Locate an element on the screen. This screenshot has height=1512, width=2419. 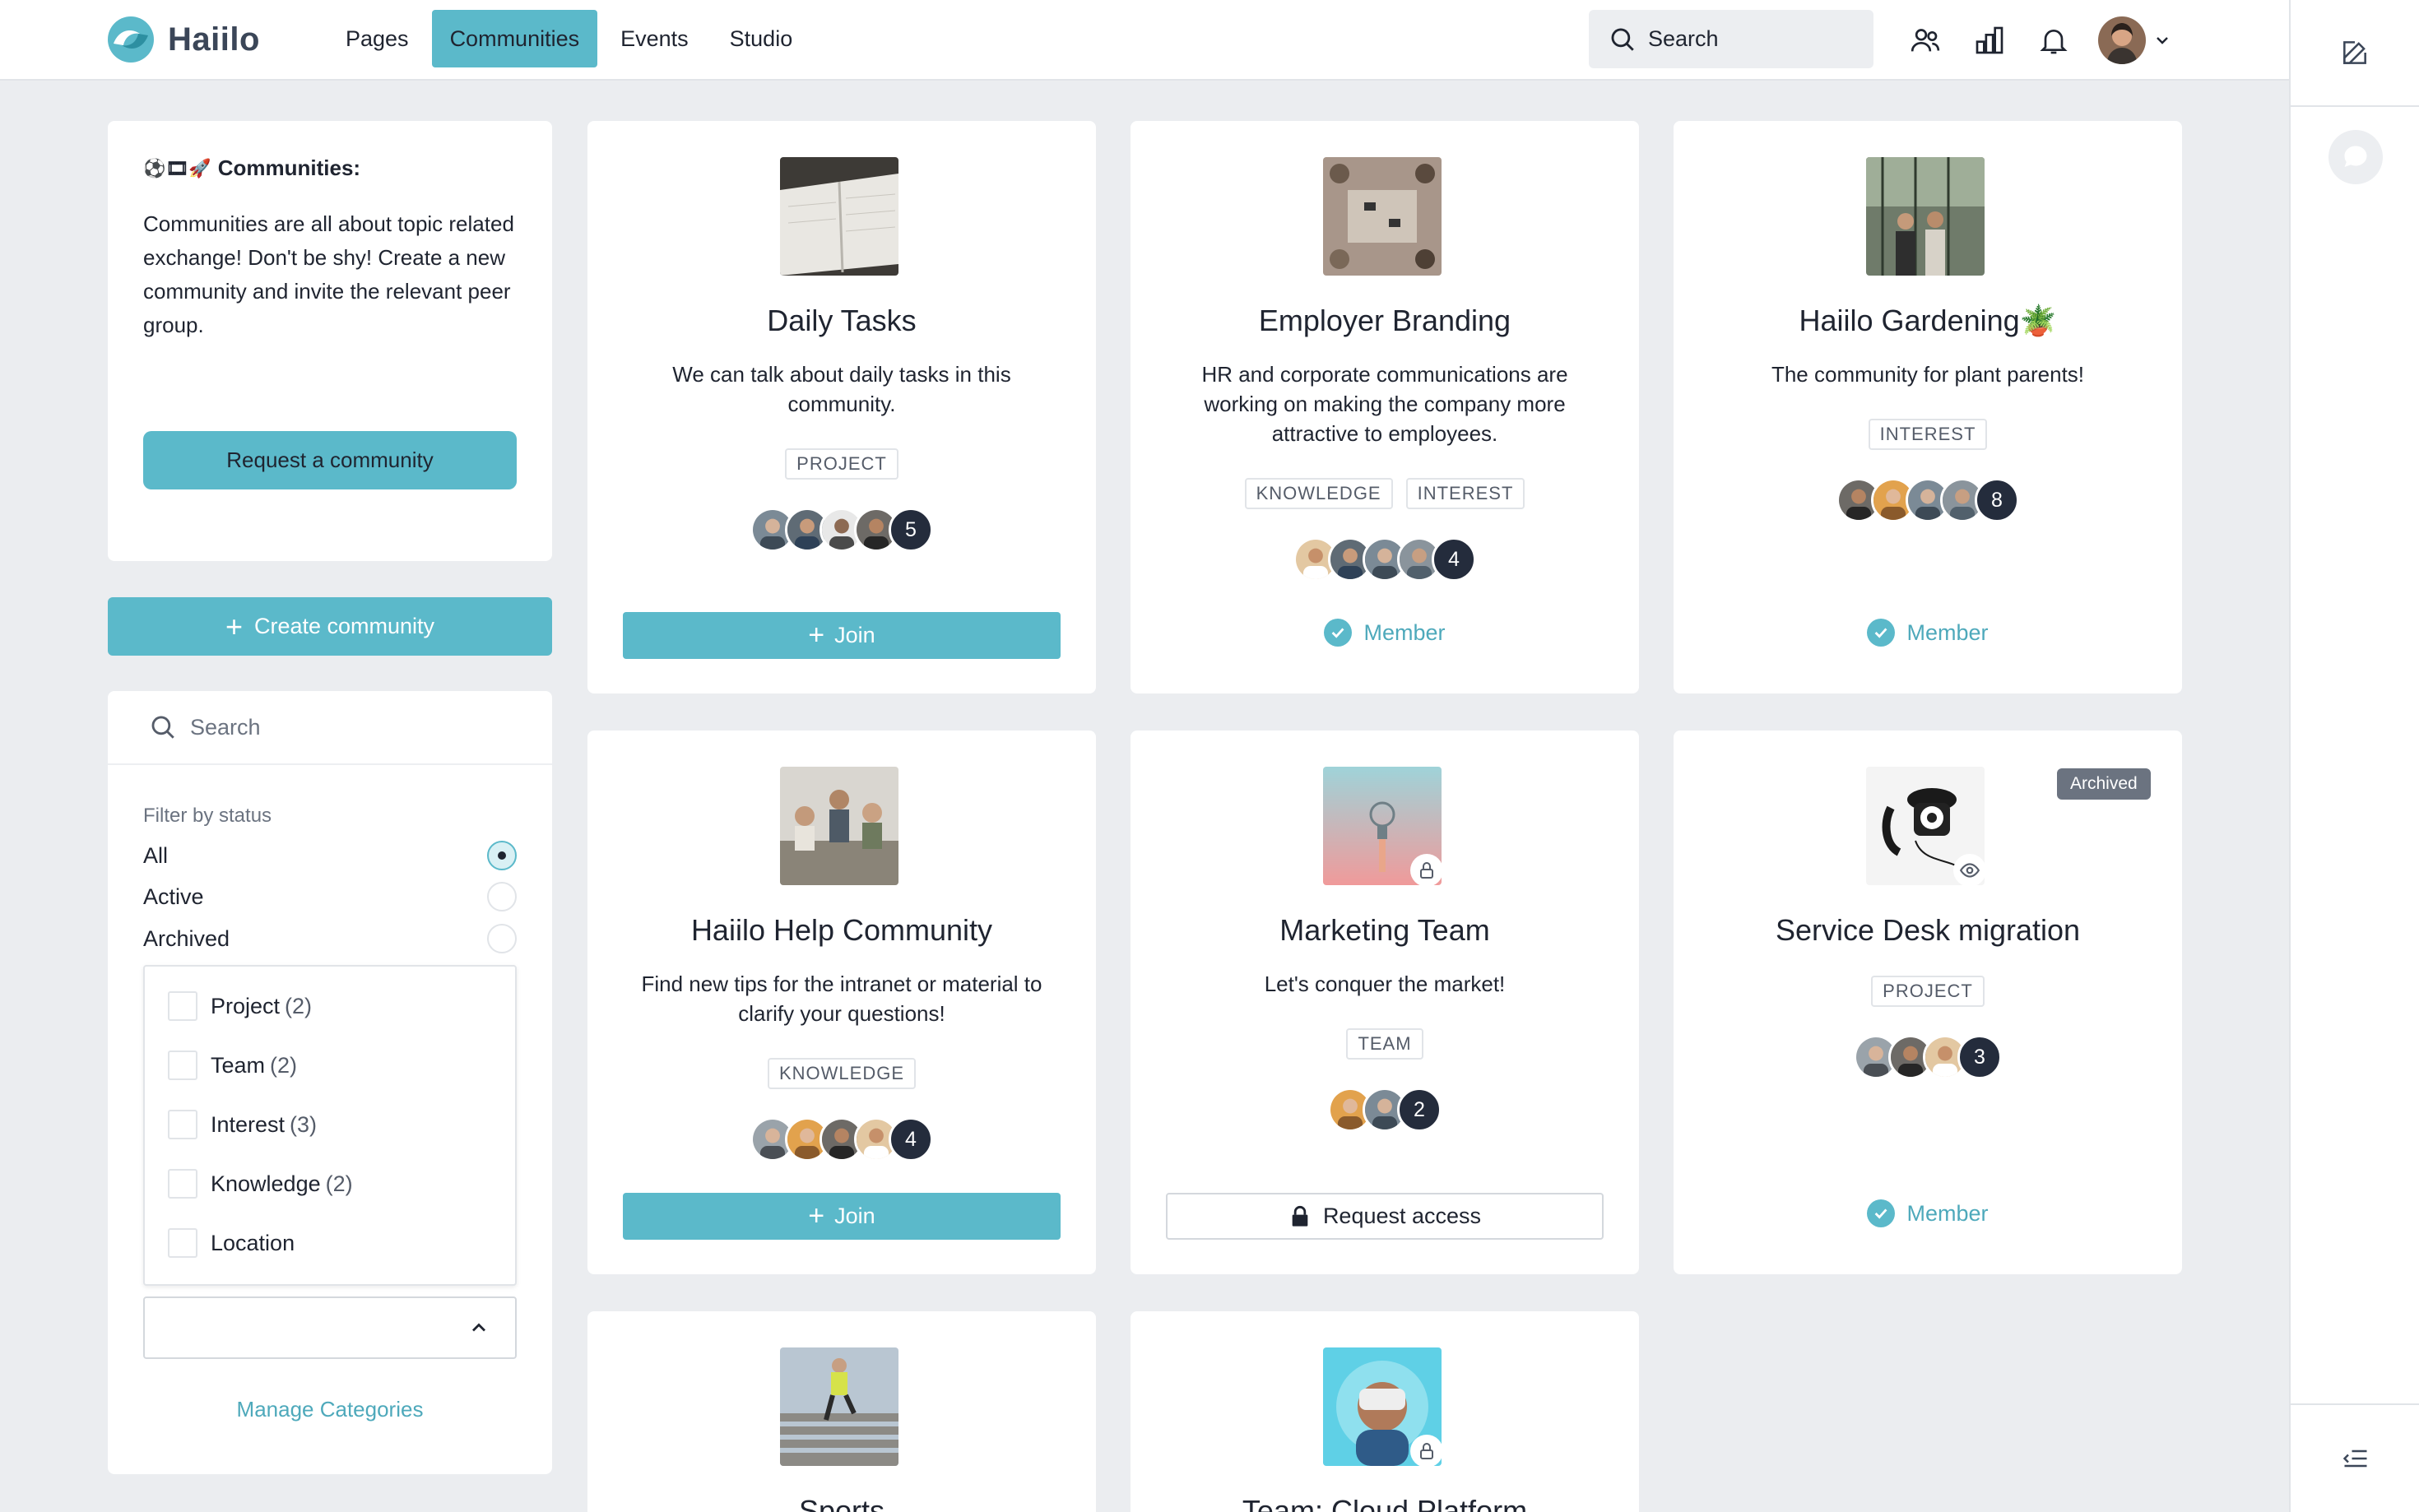
tag-list: TEAM is located at coordinates (1385, 1044).